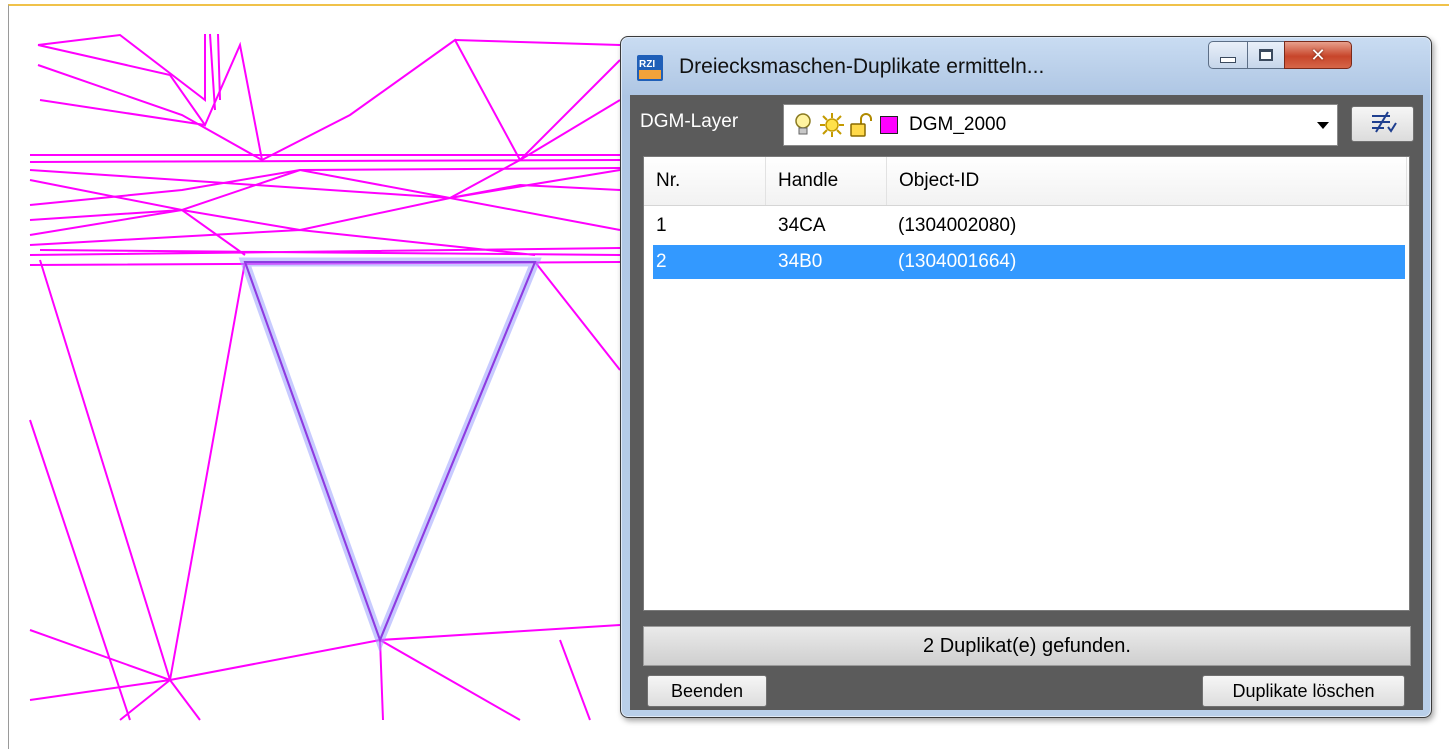 Image resolution: width=1449 pixels, height=749 pixels. I want to click on close-button: ✕, so click(1318, 55).